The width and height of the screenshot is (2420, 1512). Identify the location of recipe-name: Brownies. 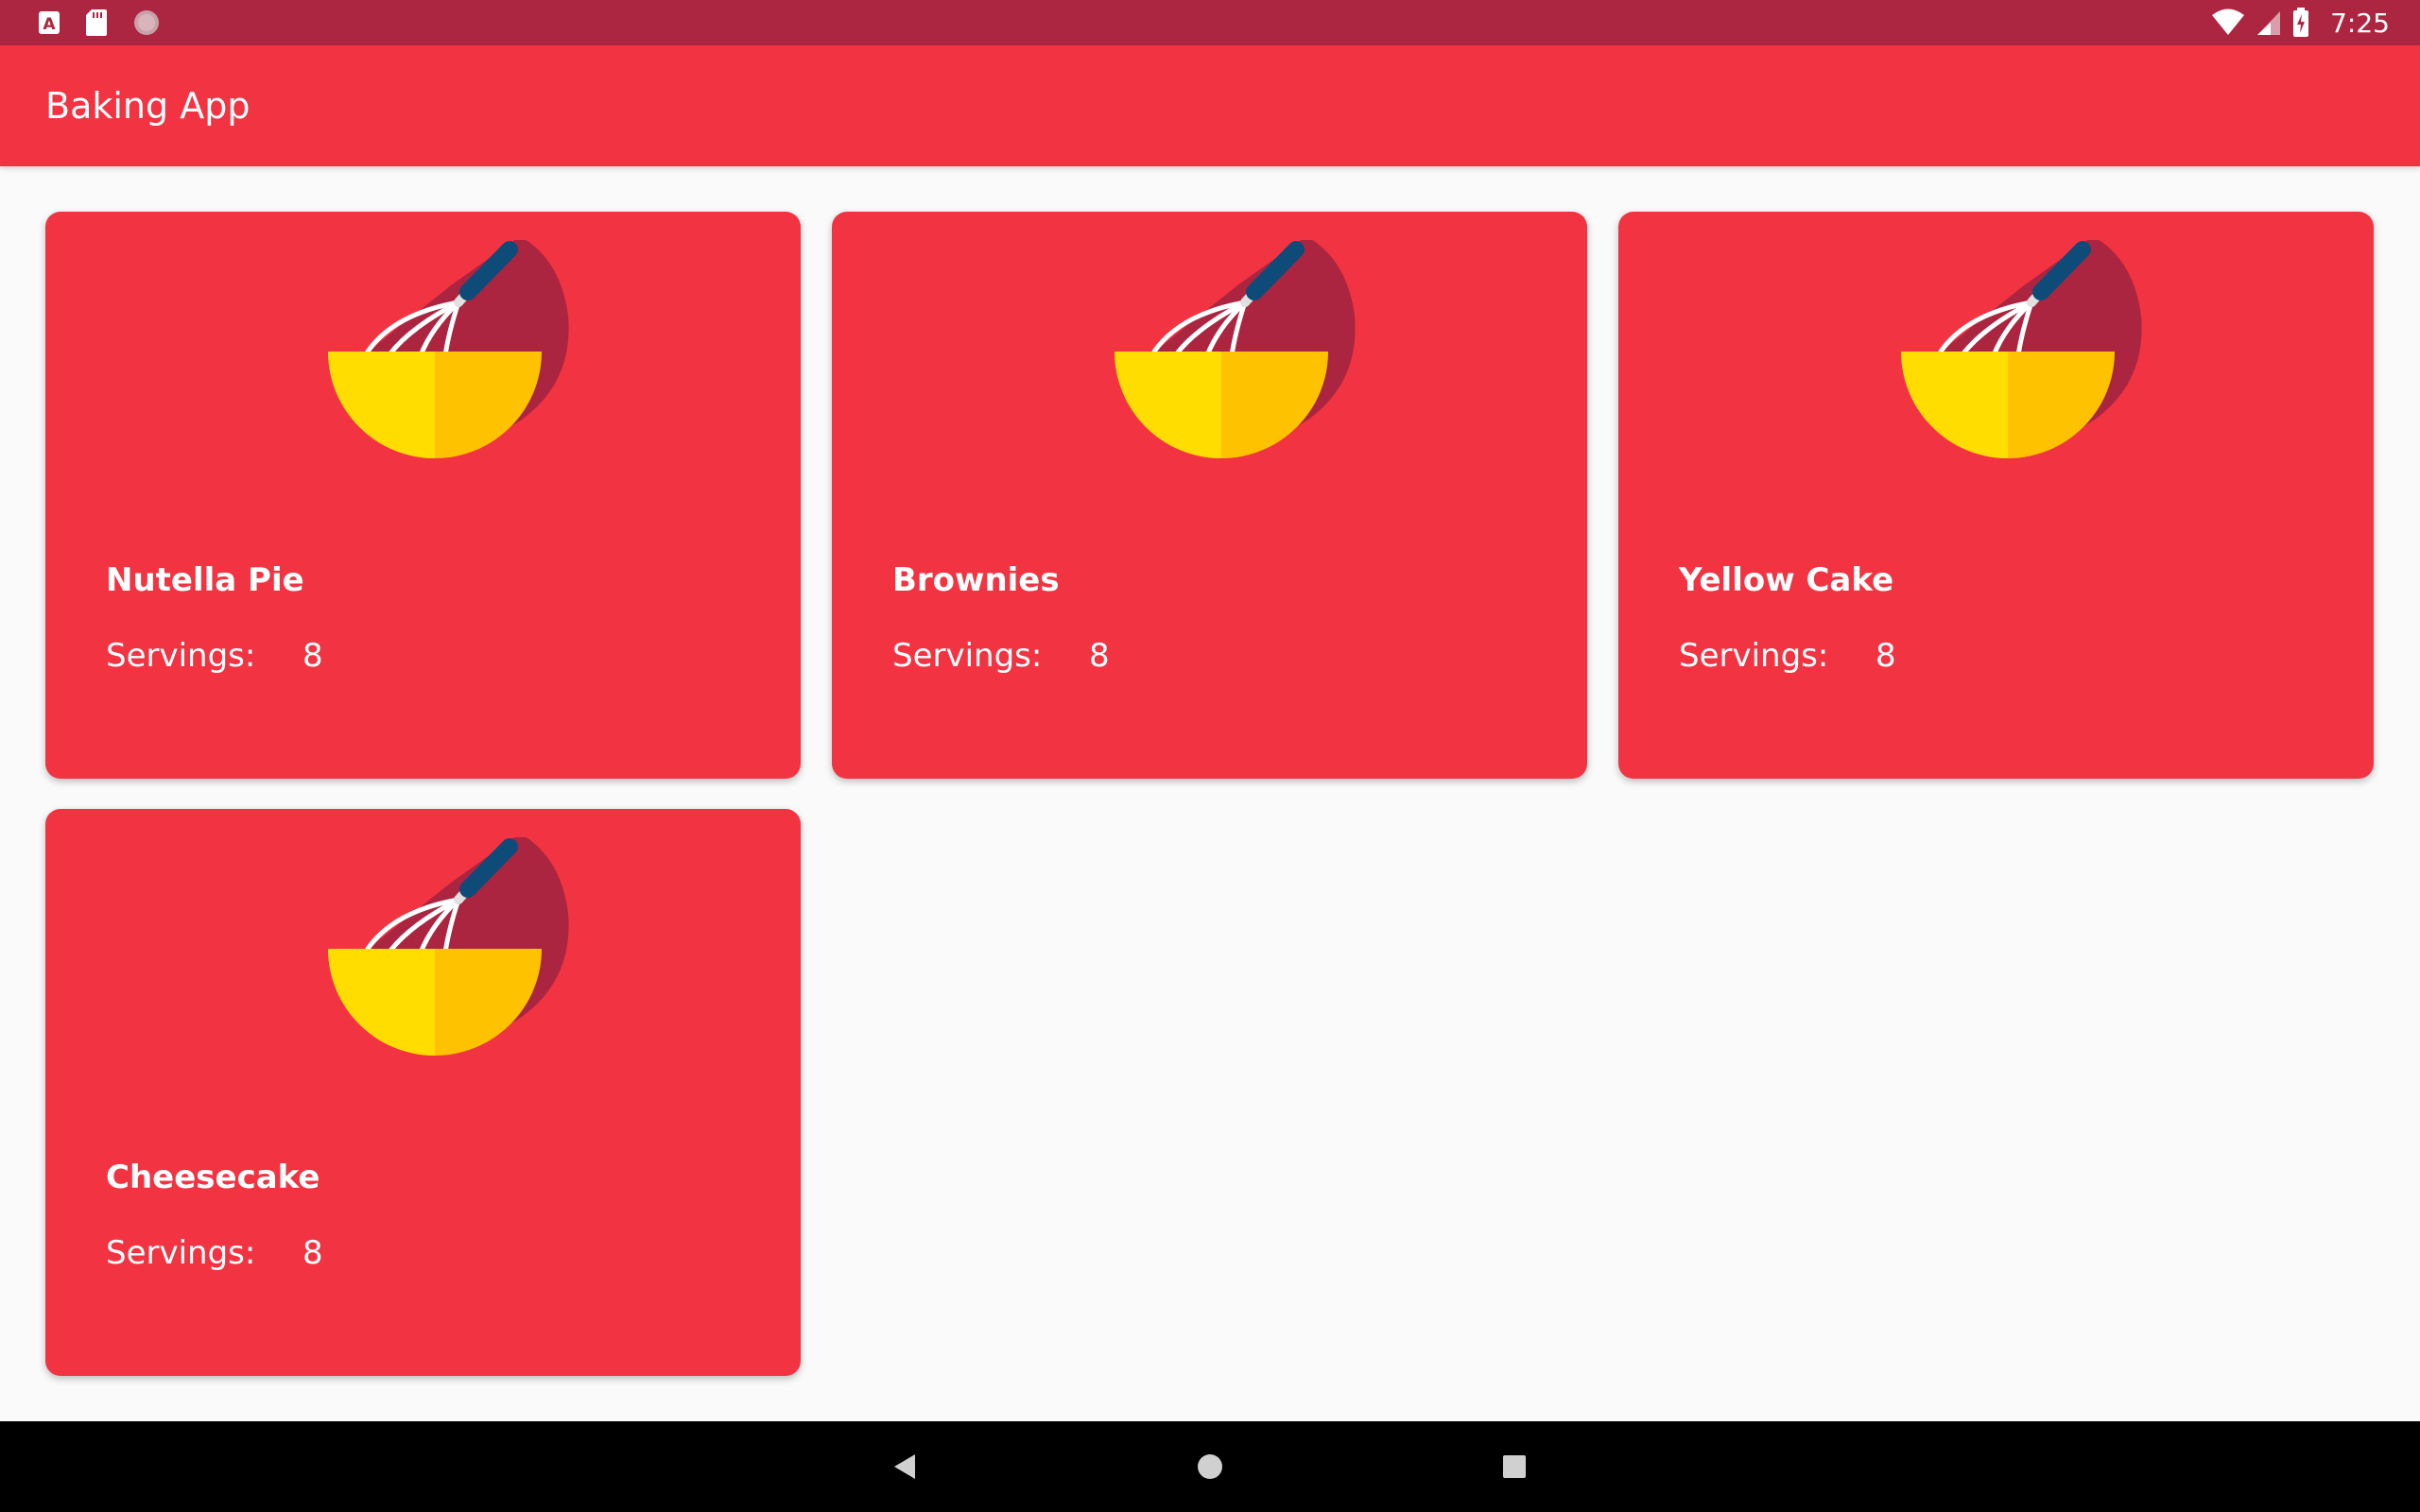
(976, 580).